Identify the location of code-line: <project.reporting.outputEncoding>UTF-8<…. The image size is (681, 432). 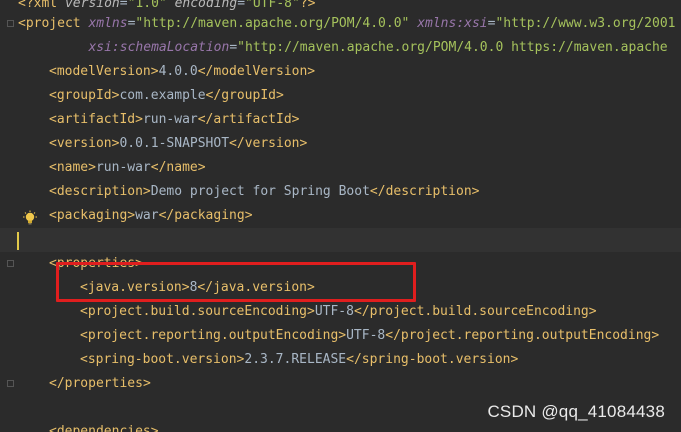
(340, 336).